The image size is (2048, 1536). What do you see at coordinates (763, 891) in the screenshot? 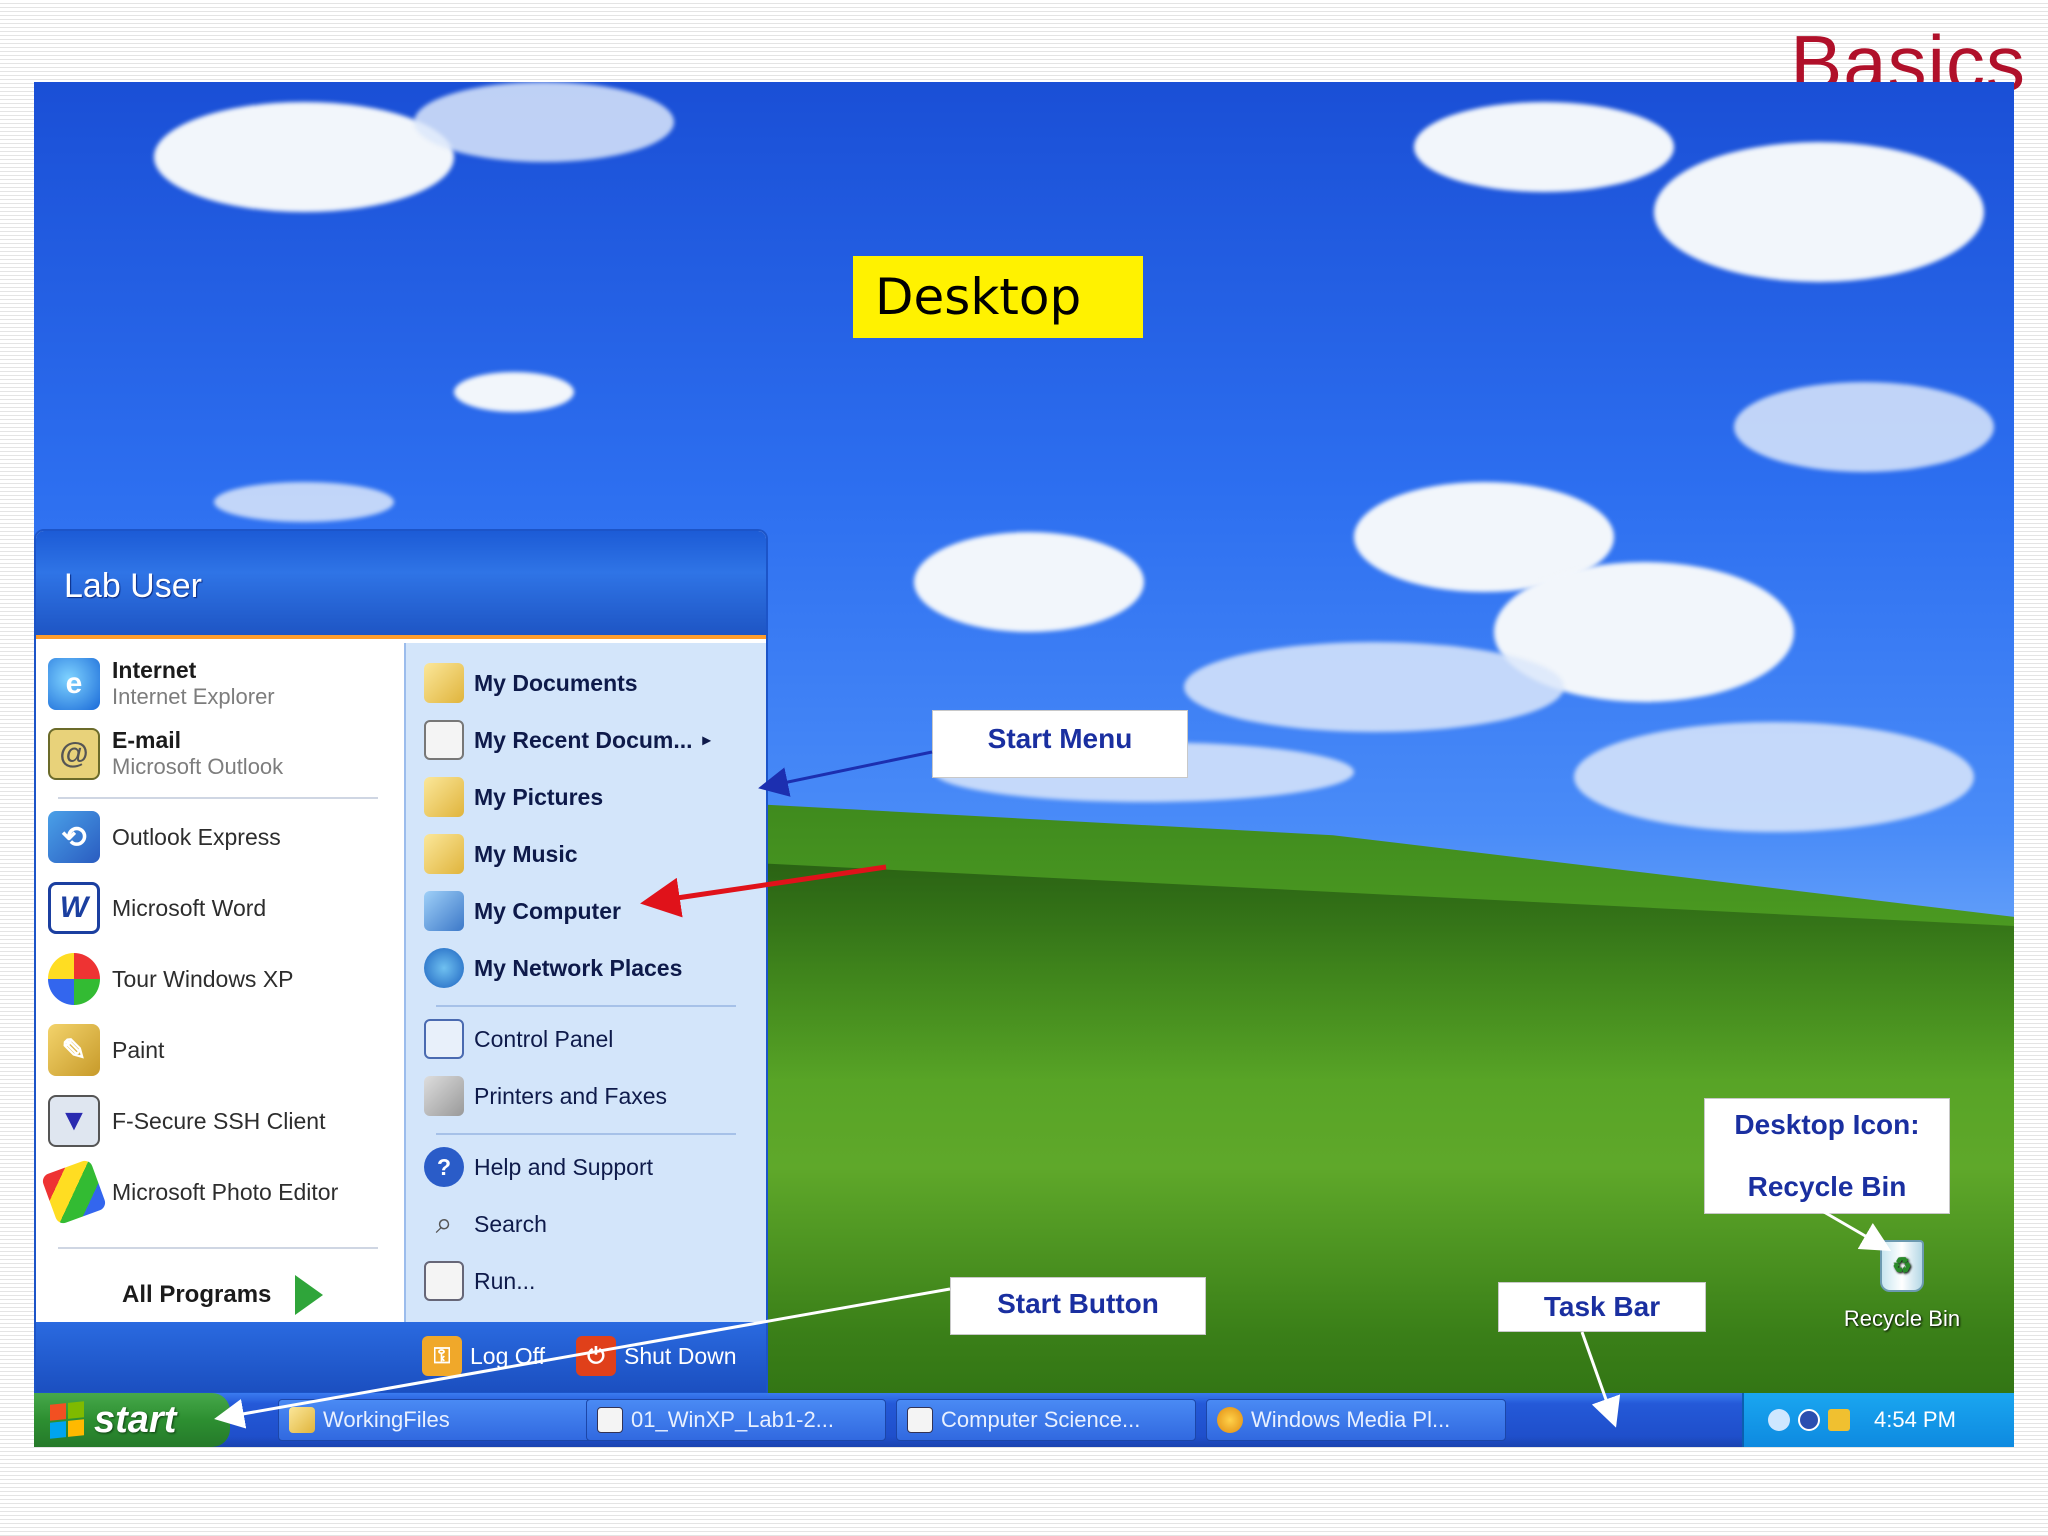
I see `my-computer-arrow` at bounding box center [763, 891].